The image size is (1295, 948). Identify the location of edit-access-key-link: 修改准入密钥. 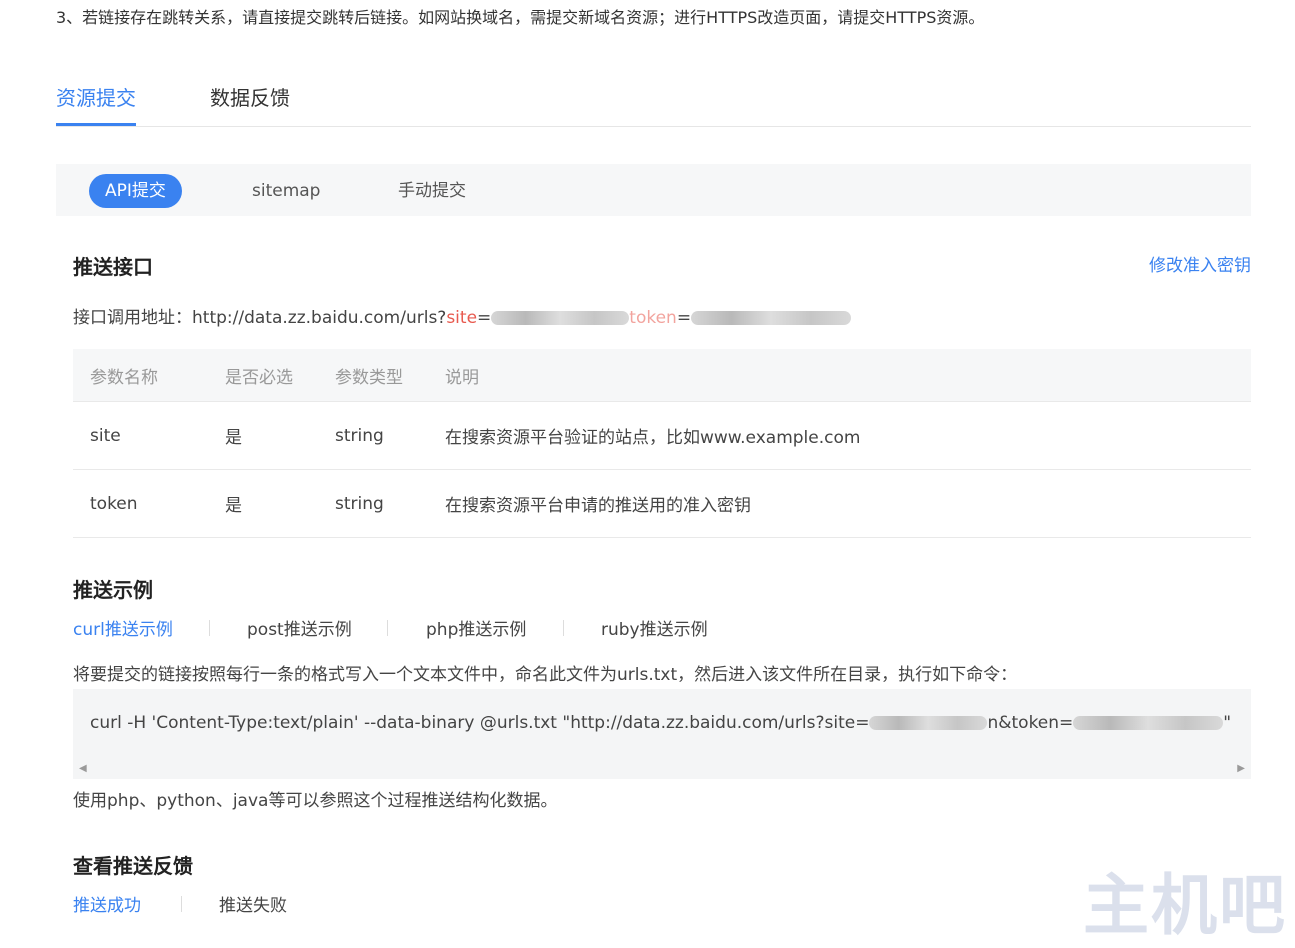
(1200, 263).